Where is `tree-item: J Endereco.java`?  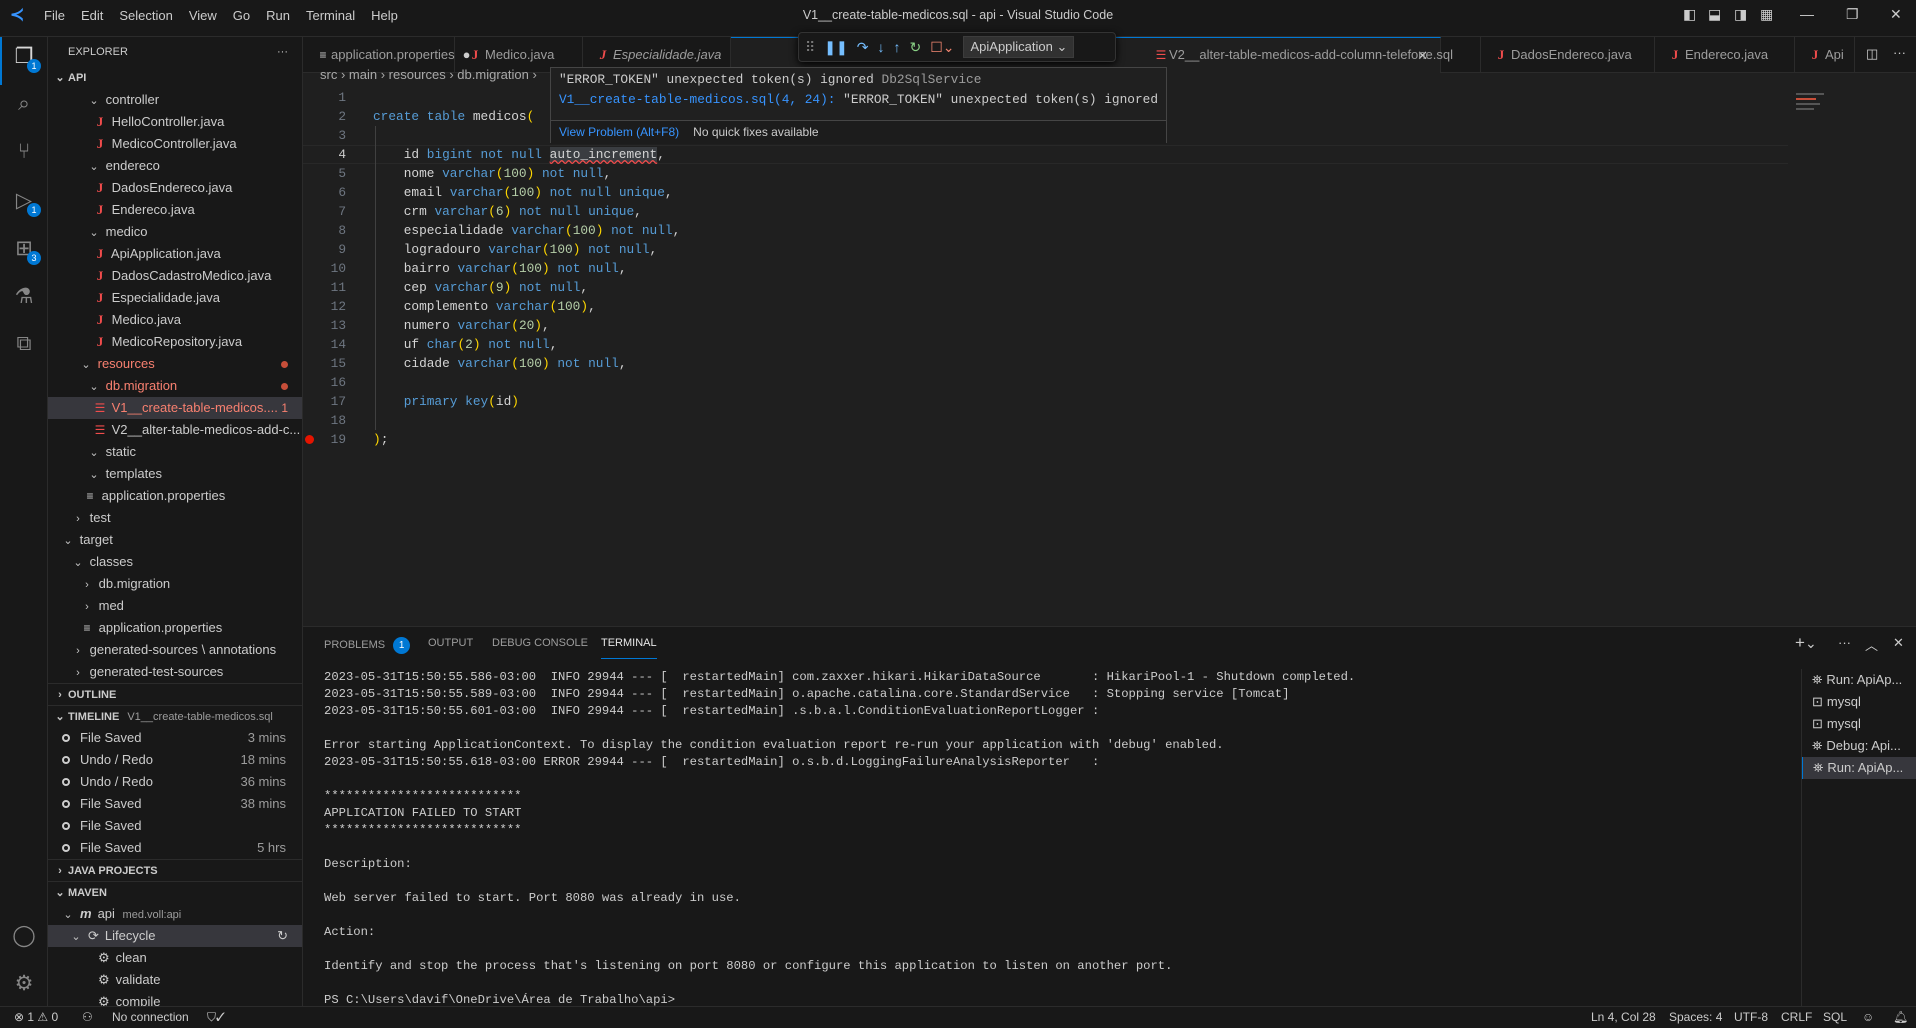
tree-item: J Endereco.java is located at coordinates (175, 210).